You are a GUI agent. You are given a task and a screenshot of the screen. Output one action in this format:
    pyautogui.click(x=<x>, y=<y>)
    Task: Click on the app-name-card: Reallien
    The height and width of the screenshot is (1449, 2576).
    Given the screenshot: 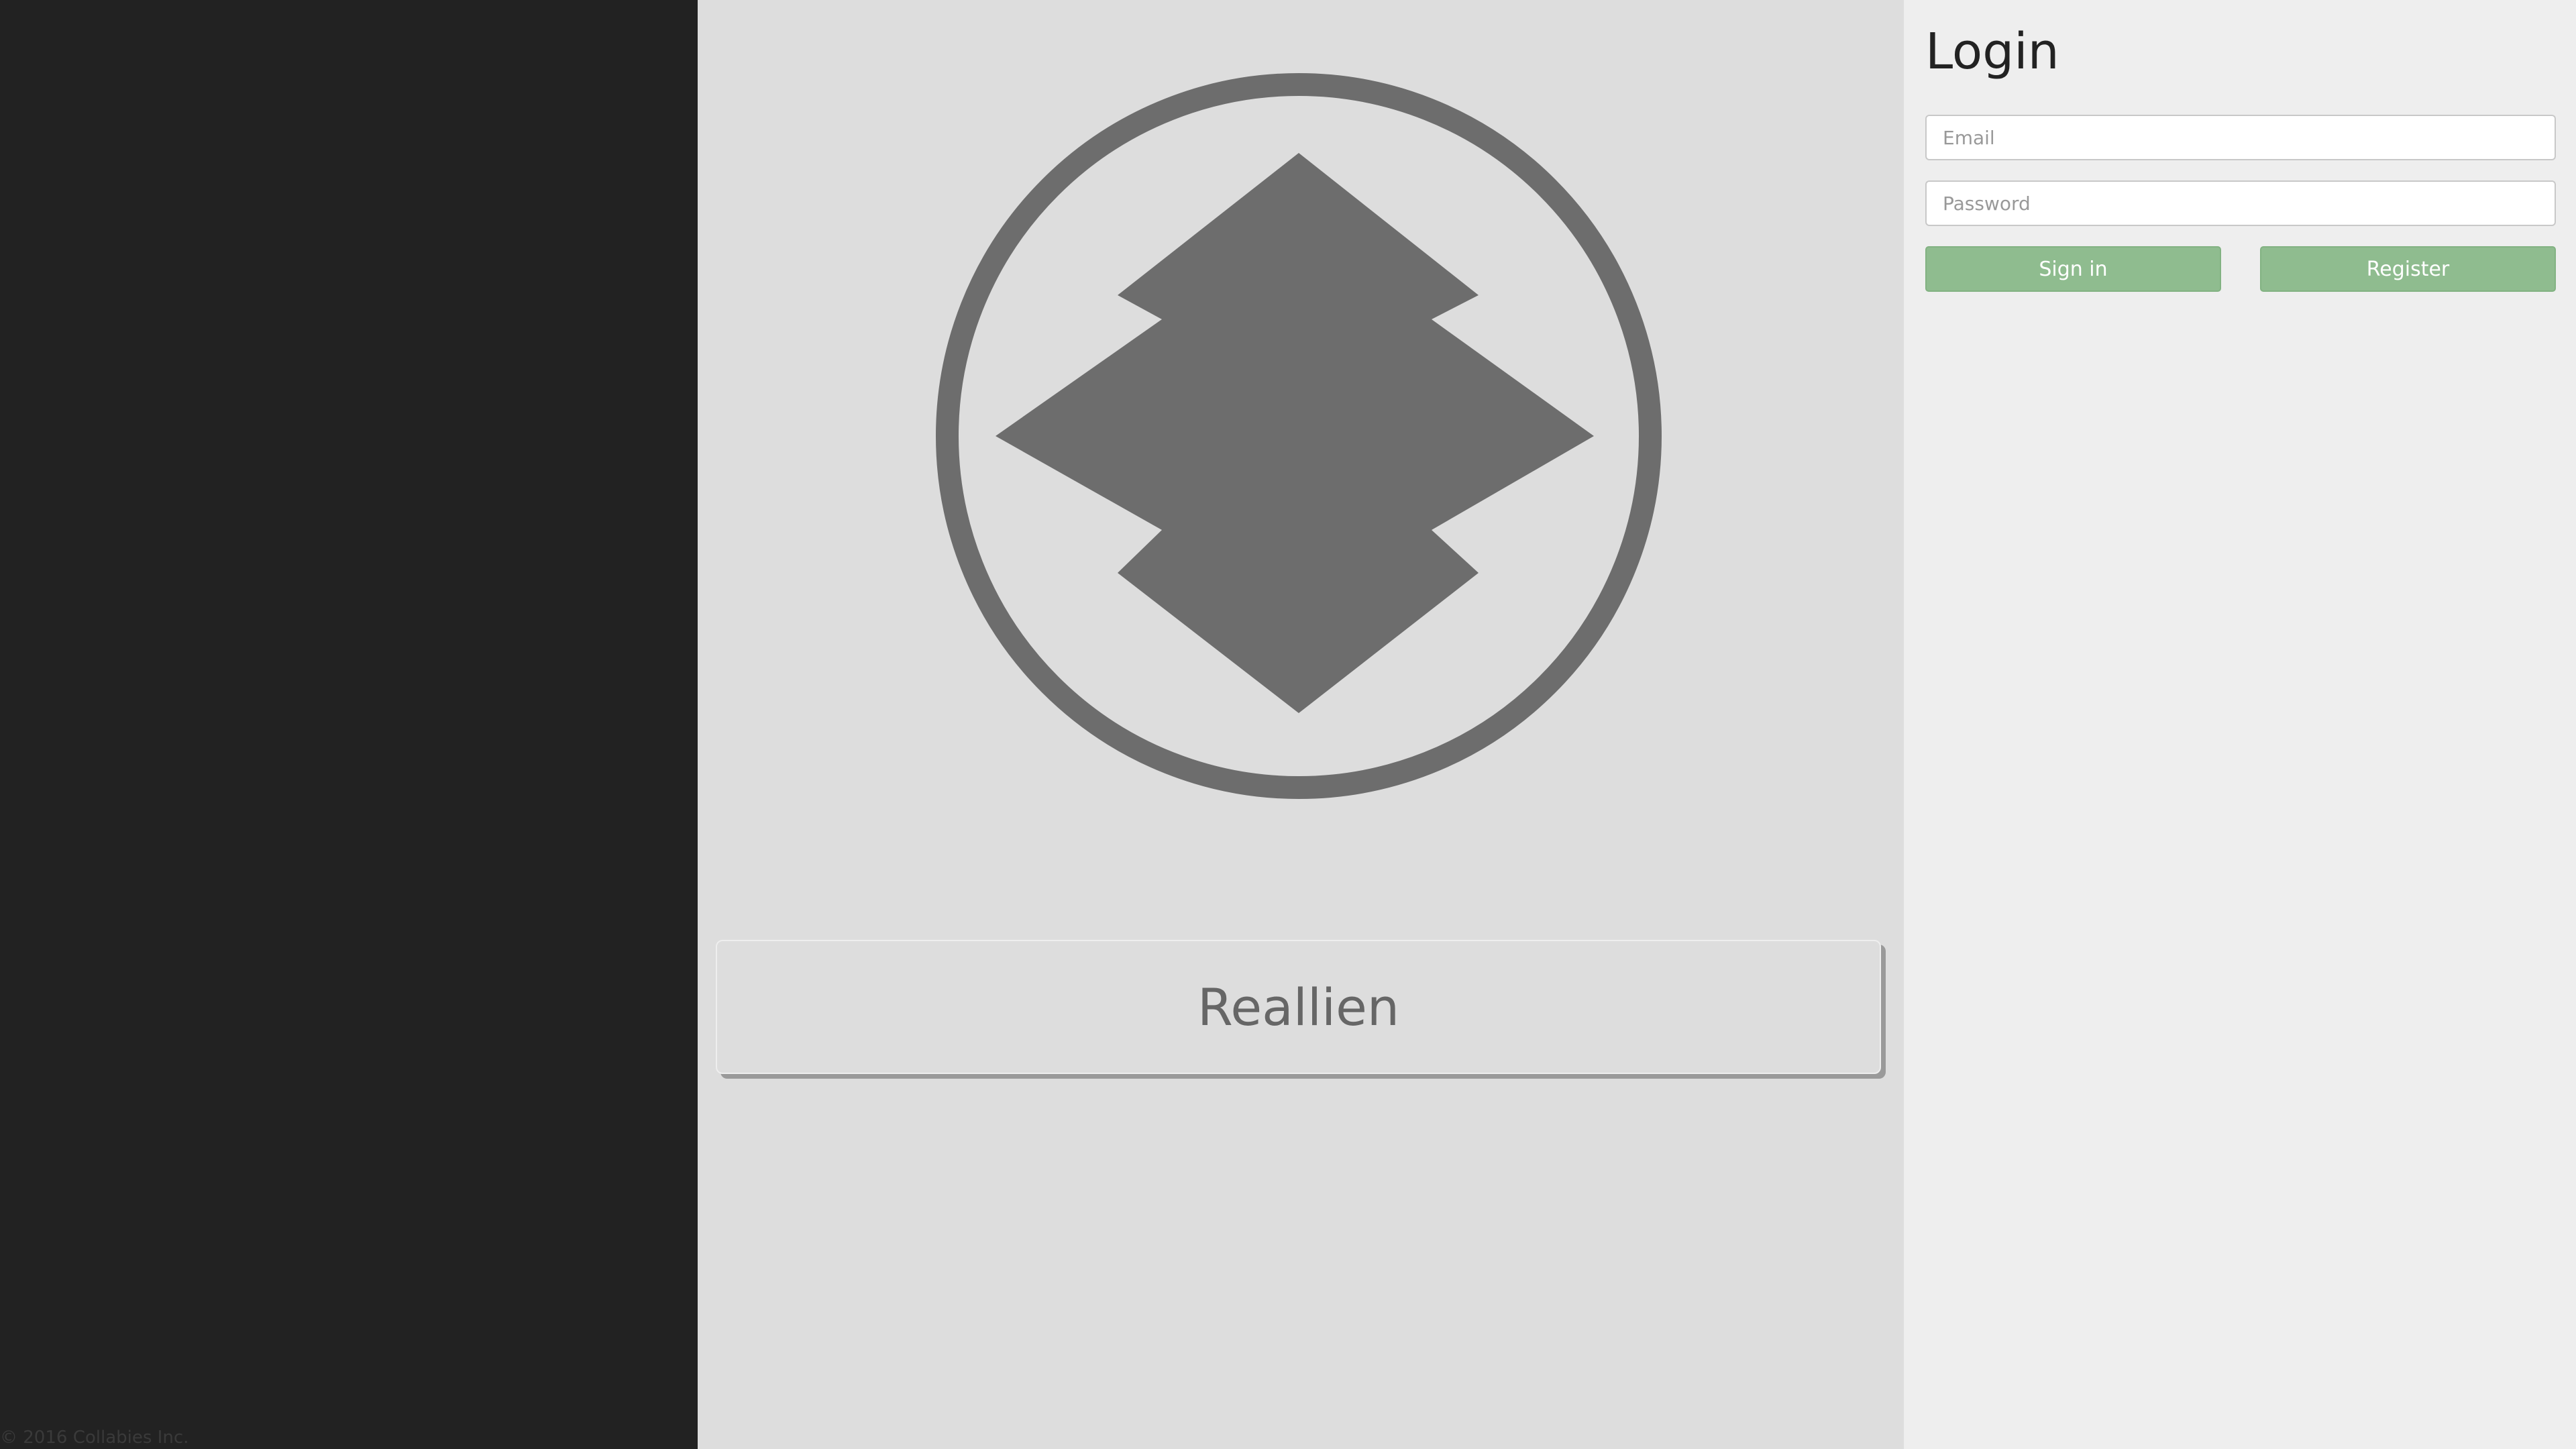 What is the action you would take?
    pyautogui.click(x=1298, y=1007)
    